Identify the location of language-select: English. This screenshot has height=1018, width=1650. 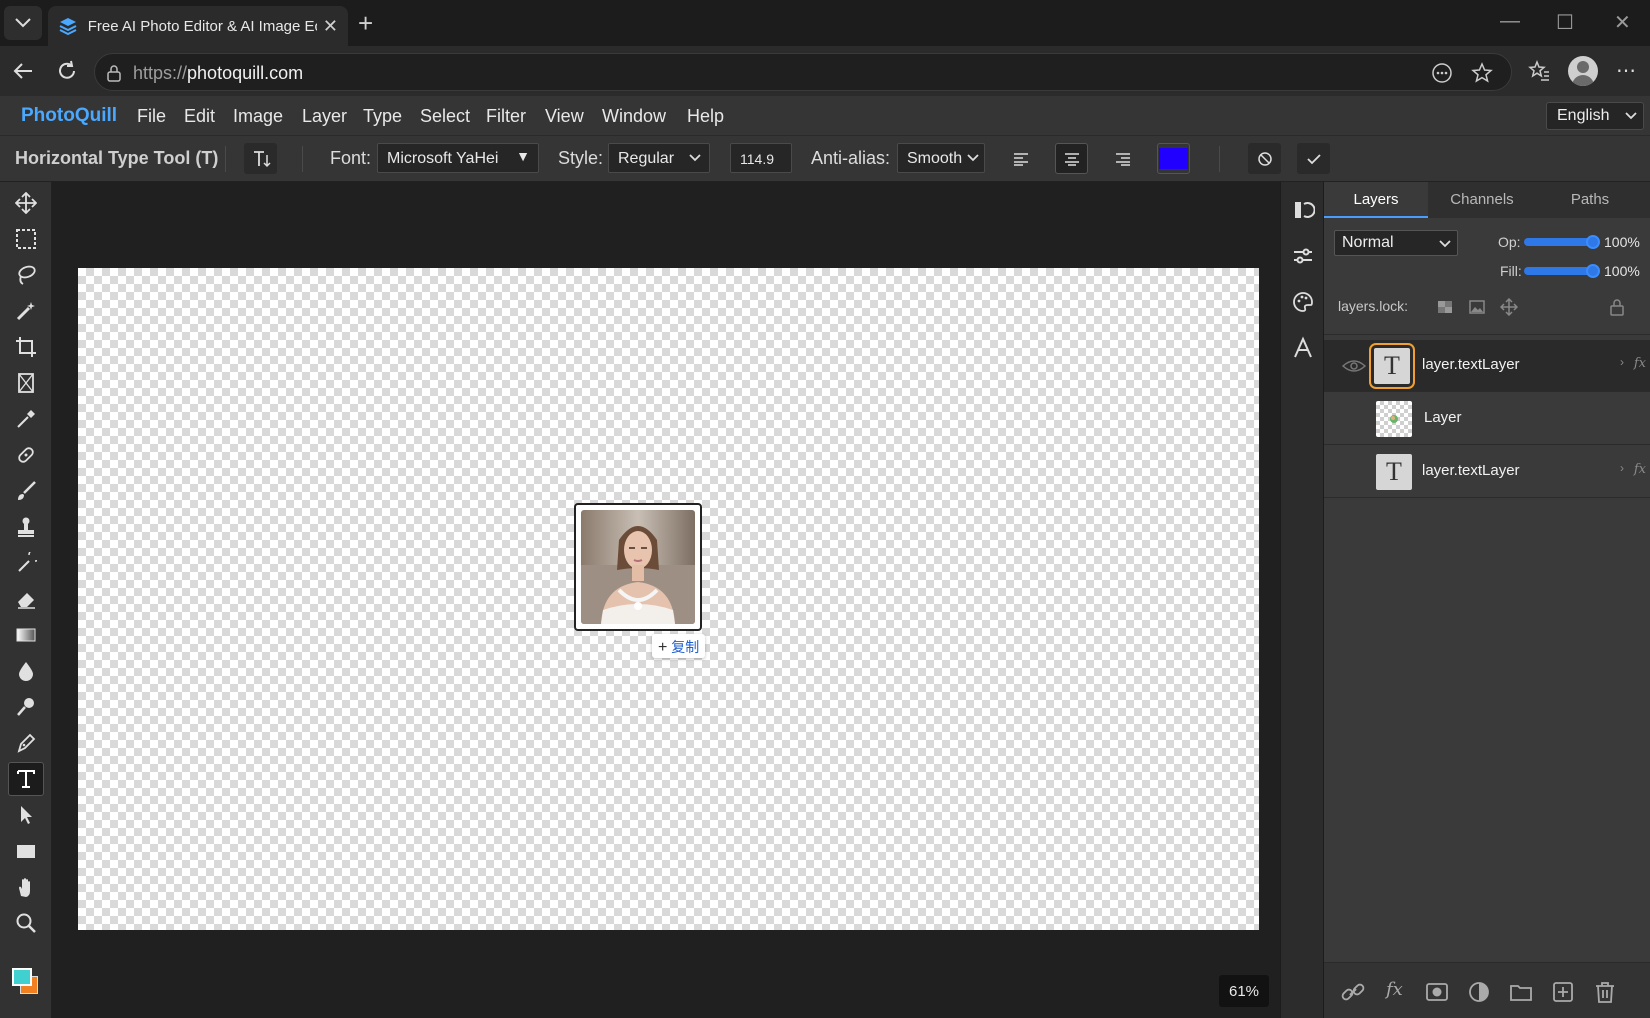
(1595, 116).